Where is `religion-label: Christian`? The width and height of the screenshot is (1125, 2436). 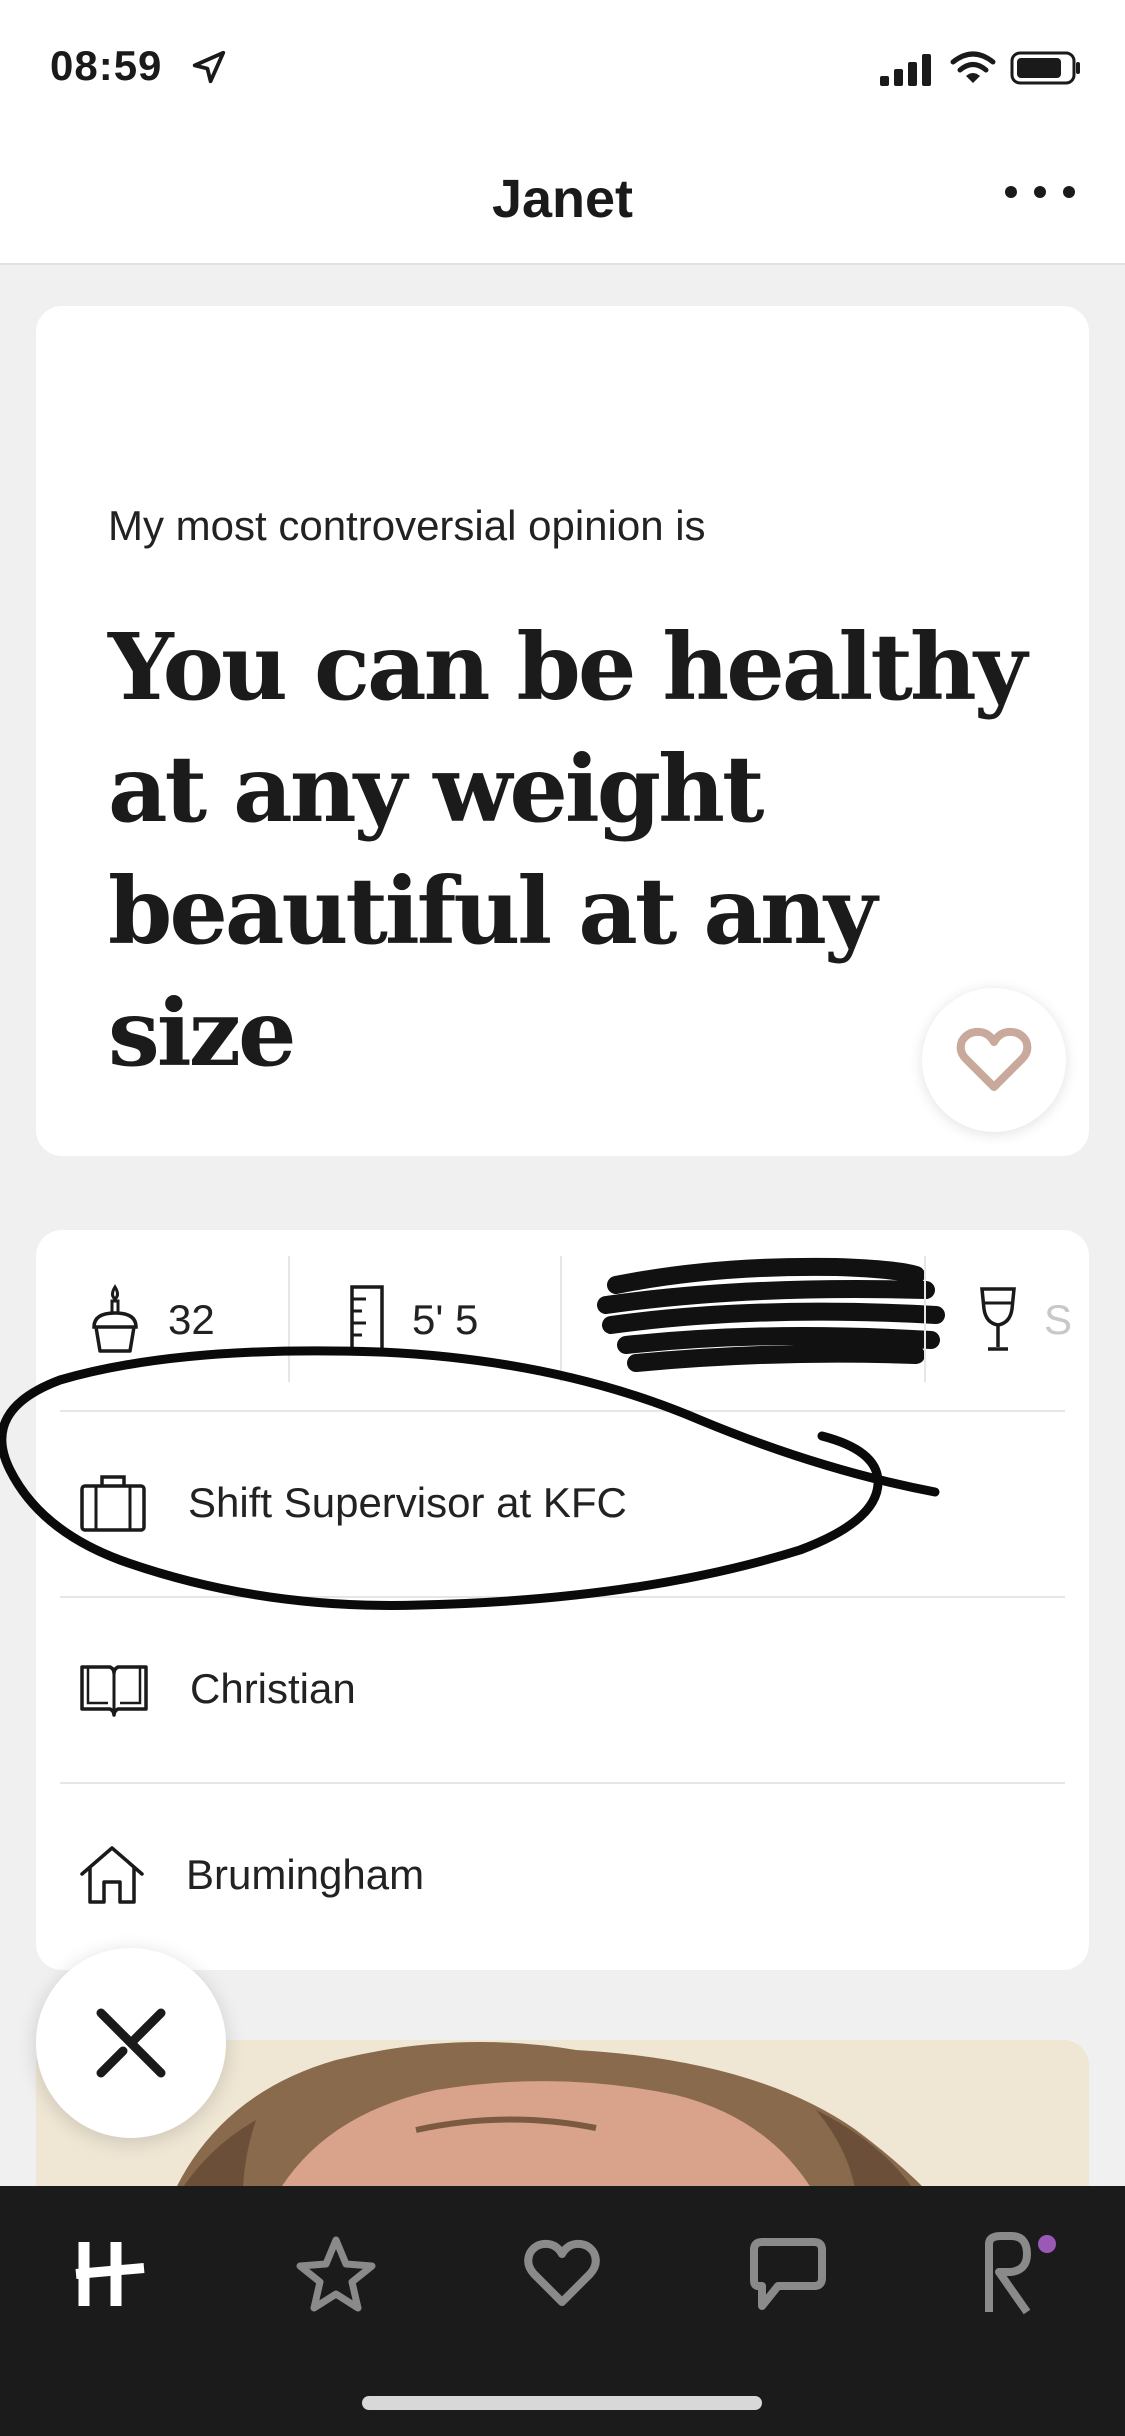 religion-label: Christian is located at coordinates (273, 1688).